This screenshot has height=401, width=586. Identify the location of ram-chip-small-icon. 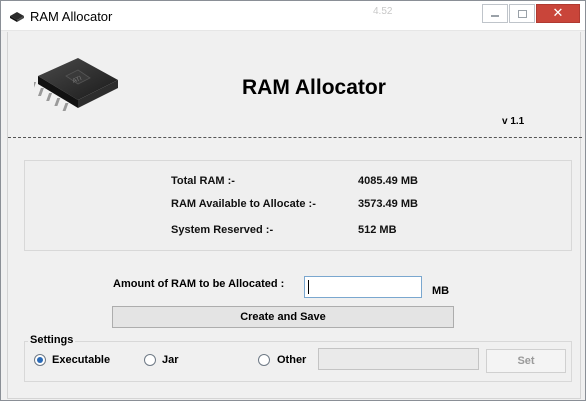
(17, 17).